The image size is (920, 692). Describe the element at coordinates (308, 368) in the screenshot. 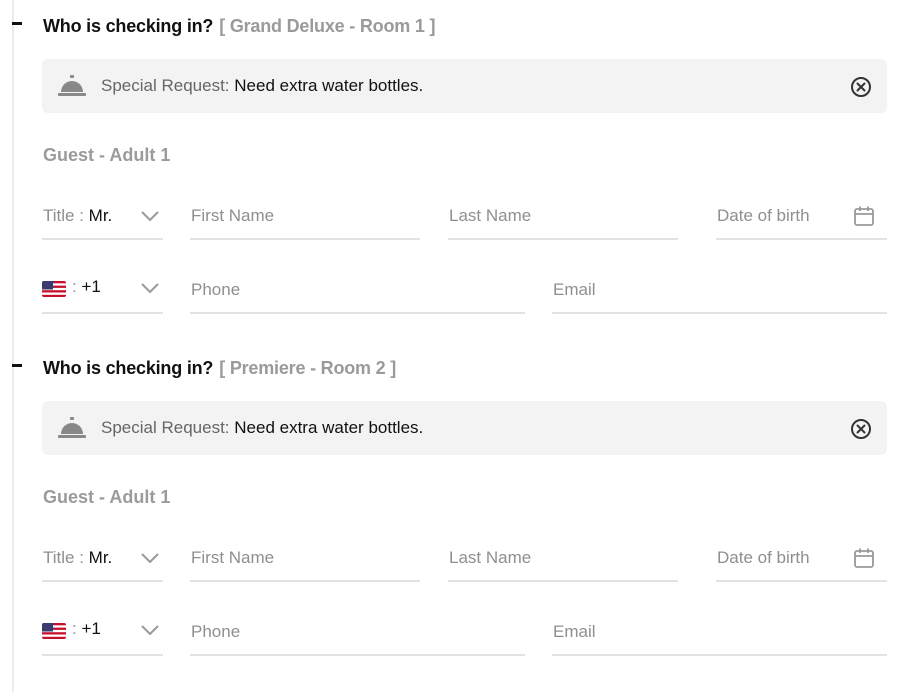

I see `room-name: [ Premiere - Room 2 ]` at that location.